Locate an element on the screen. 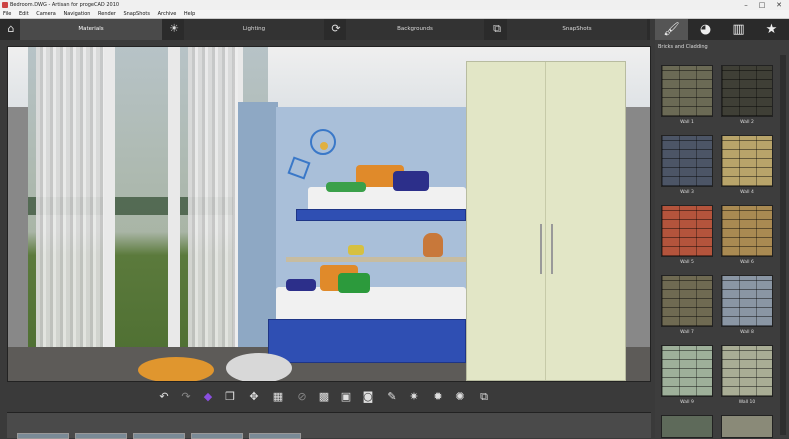 This screenshot has height=439, width=789. library-category: Bricks and Cladding is located at coordinates (722, 47).